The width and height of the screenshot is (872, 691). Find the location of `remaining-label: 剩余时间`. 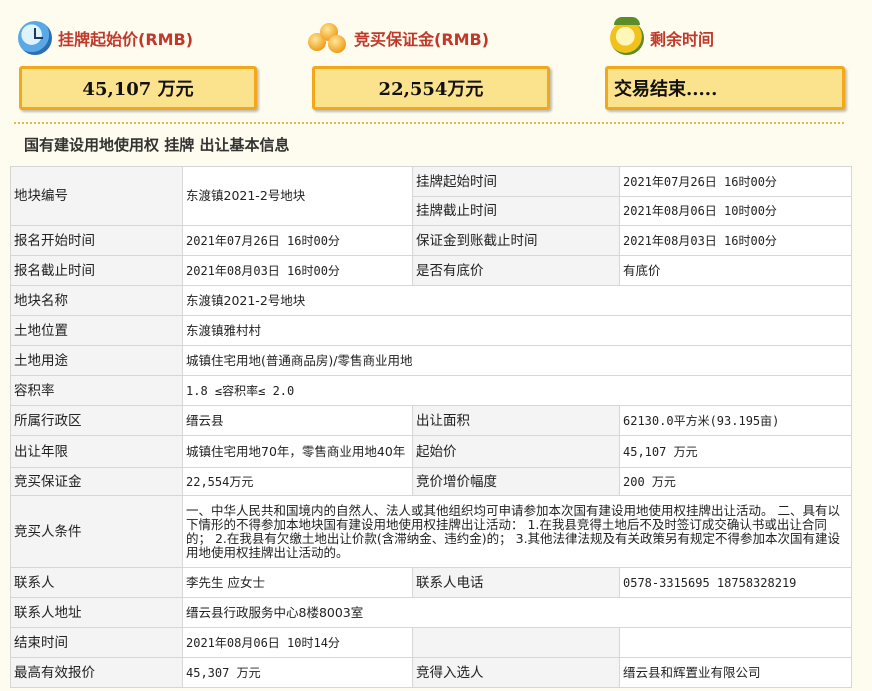

remaining-label: 剩余时间 is located at coordinates (682, 39).